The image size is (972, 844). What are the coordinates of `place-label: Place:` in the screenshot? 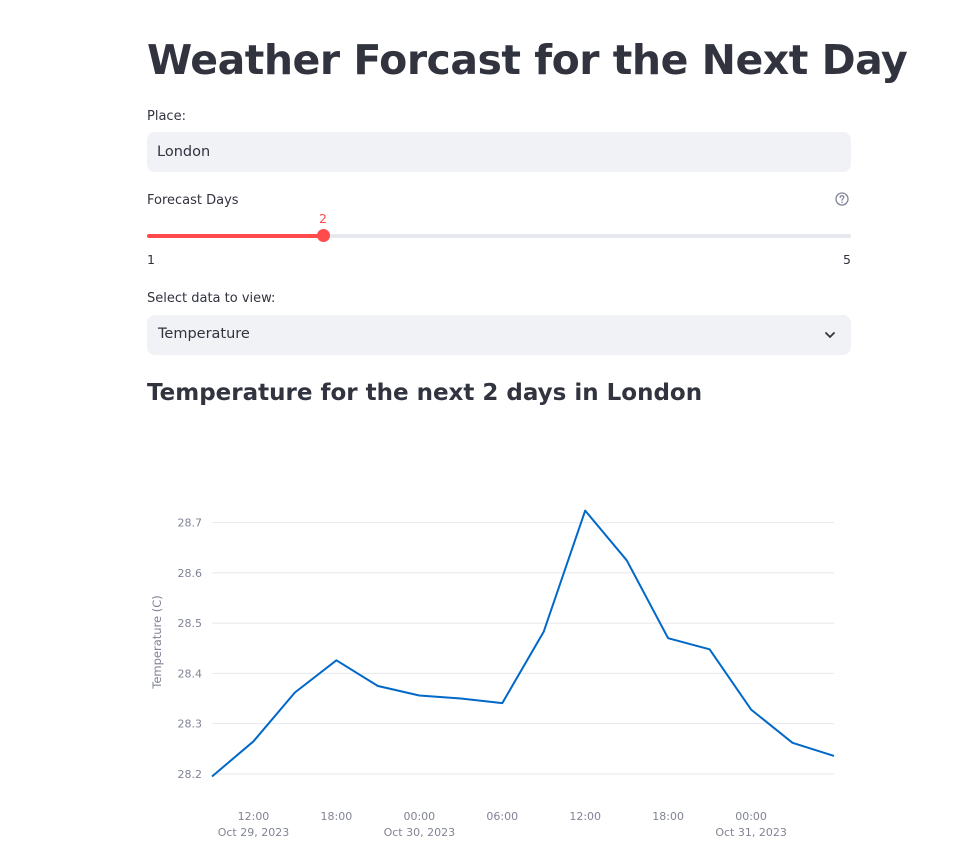 It's located at (166, 116).